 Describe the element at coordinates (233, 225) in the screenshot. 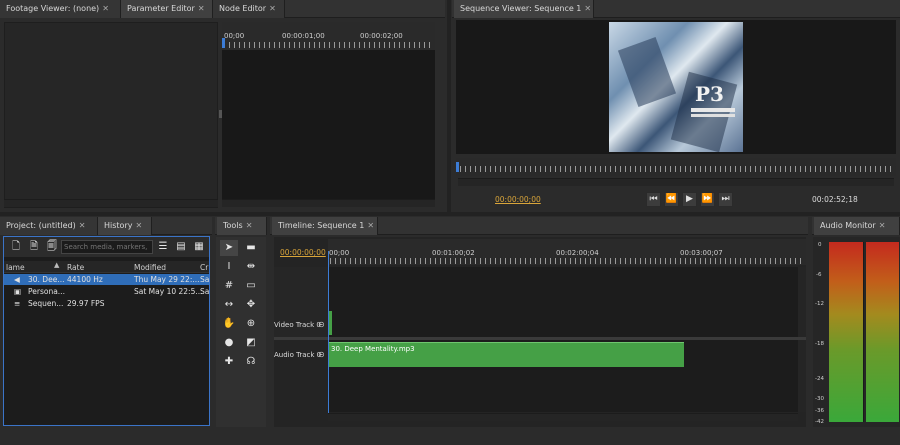

I see `tab-label: Tools` at that location.